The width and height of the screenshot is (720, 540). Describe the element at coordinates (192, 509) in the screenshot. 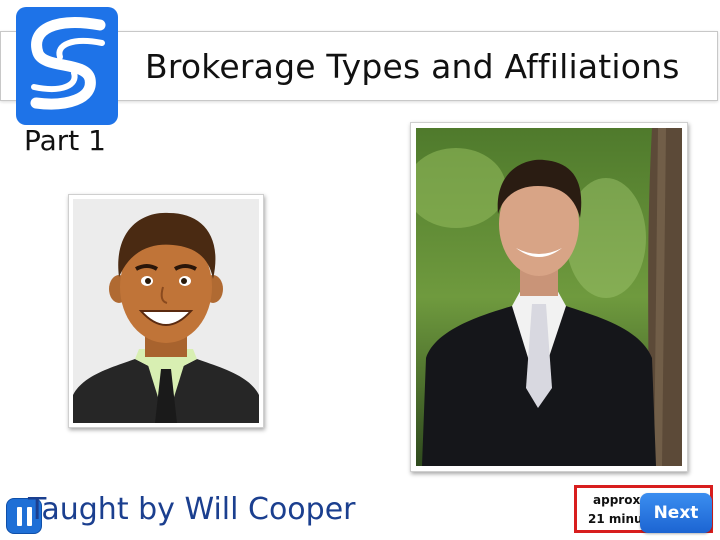

I see `instructor-credit: Taught by Will Cooper` at that location.